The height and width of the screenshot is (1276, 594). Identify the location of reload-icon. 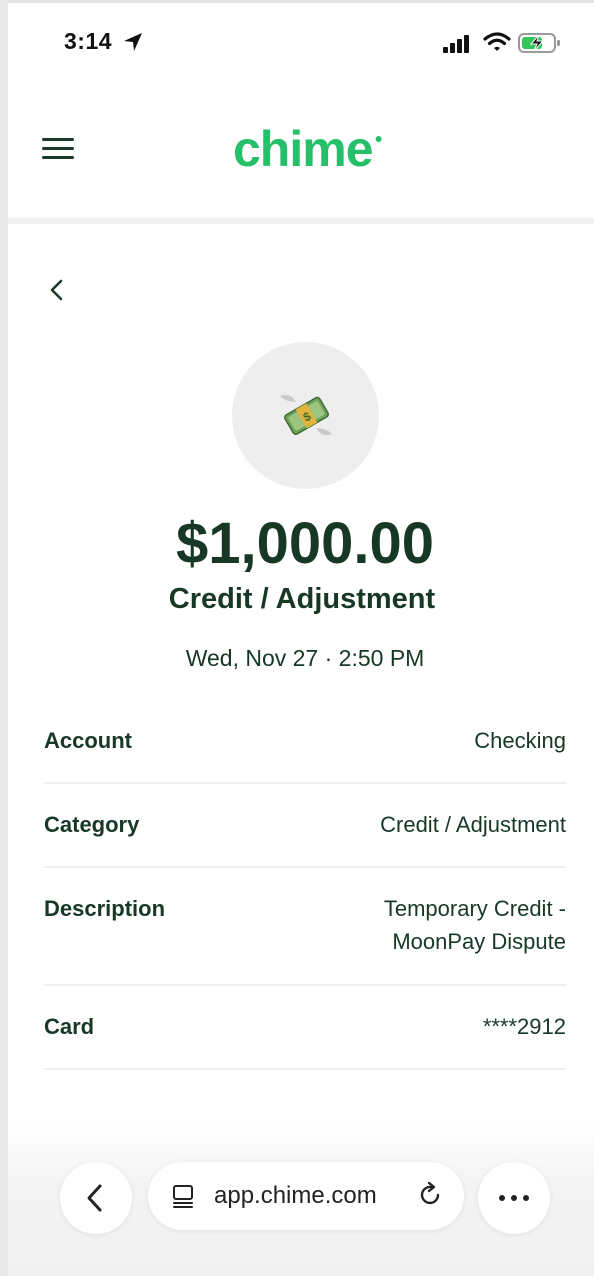
(431, 1195).